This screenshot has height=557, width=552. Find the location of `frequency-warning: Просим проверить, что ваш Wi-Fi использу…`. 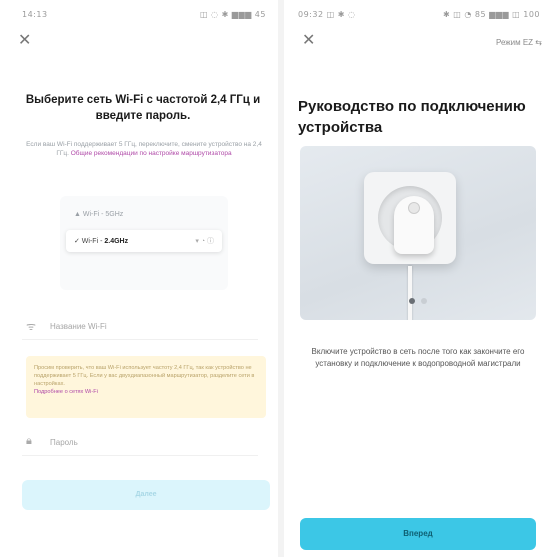

frequency-warning: Просим проверить, что ваш Wi-Fi использу… is located at coordinates (146, 387).